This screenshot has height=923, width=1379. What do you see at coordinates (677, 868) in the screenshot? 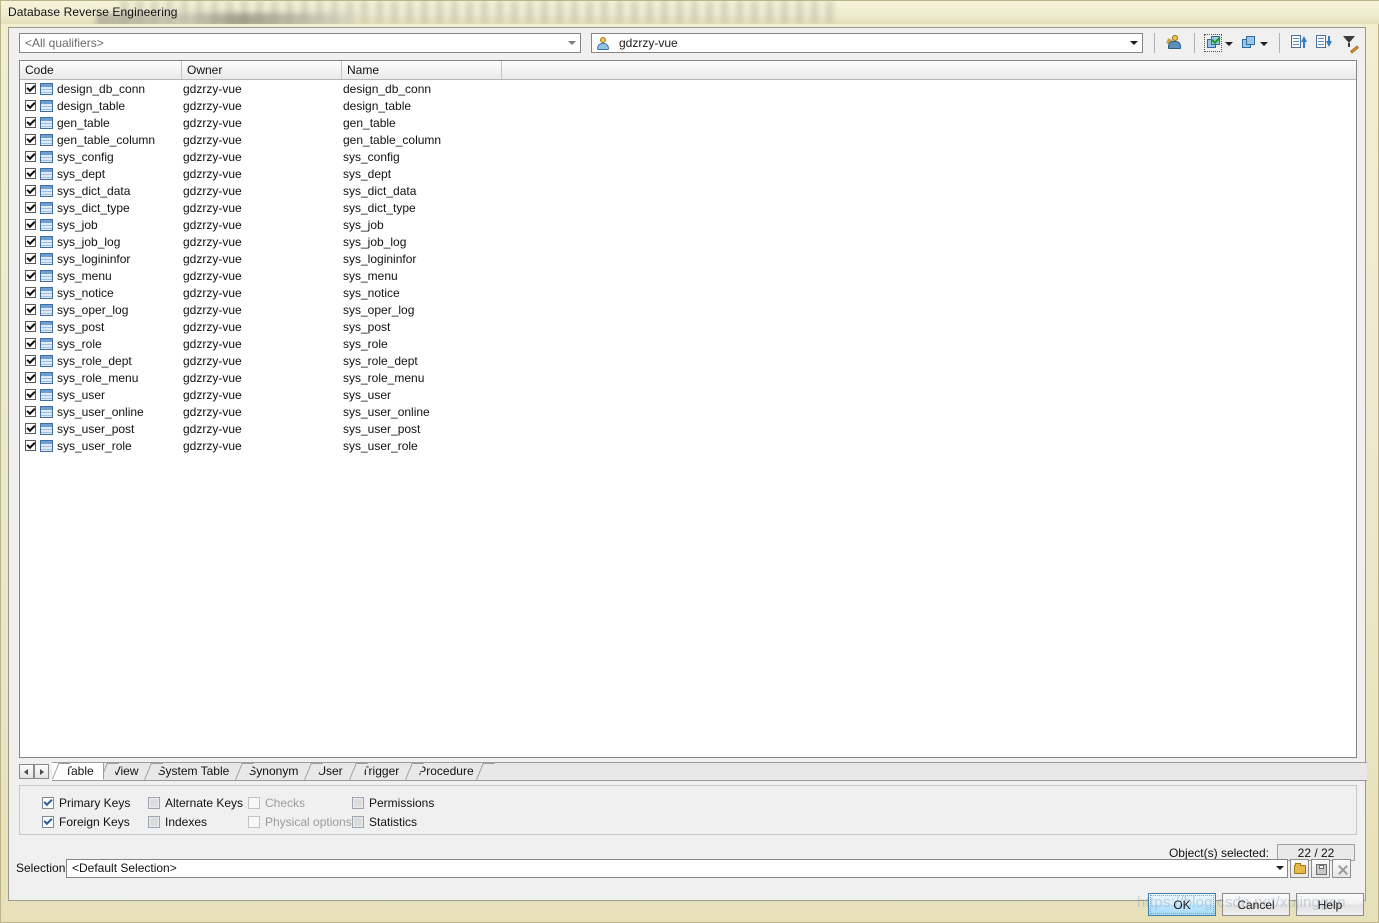
I see `selection-dropdown: <Default Selection>` at bounding box center [677, 868].